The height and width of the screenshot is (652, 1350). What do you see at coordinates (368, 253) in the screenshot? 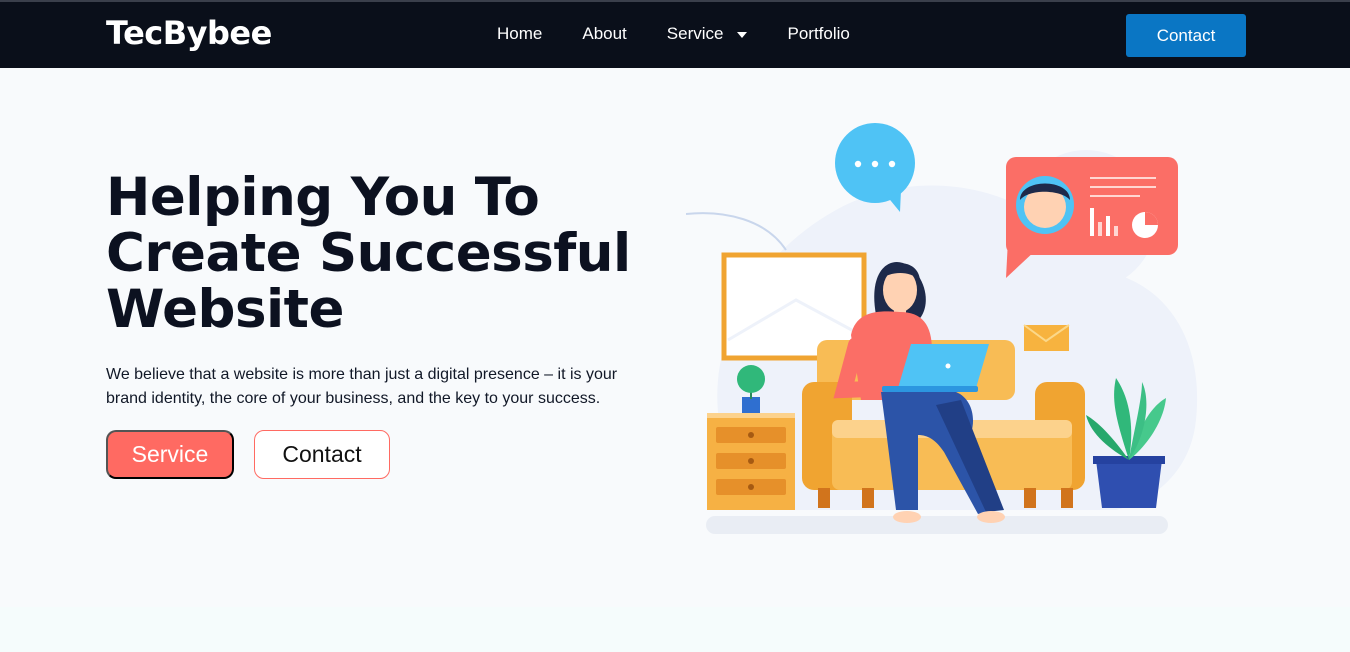
I see `hero-title-line: Create Successful` at bounding box center [368, 253].